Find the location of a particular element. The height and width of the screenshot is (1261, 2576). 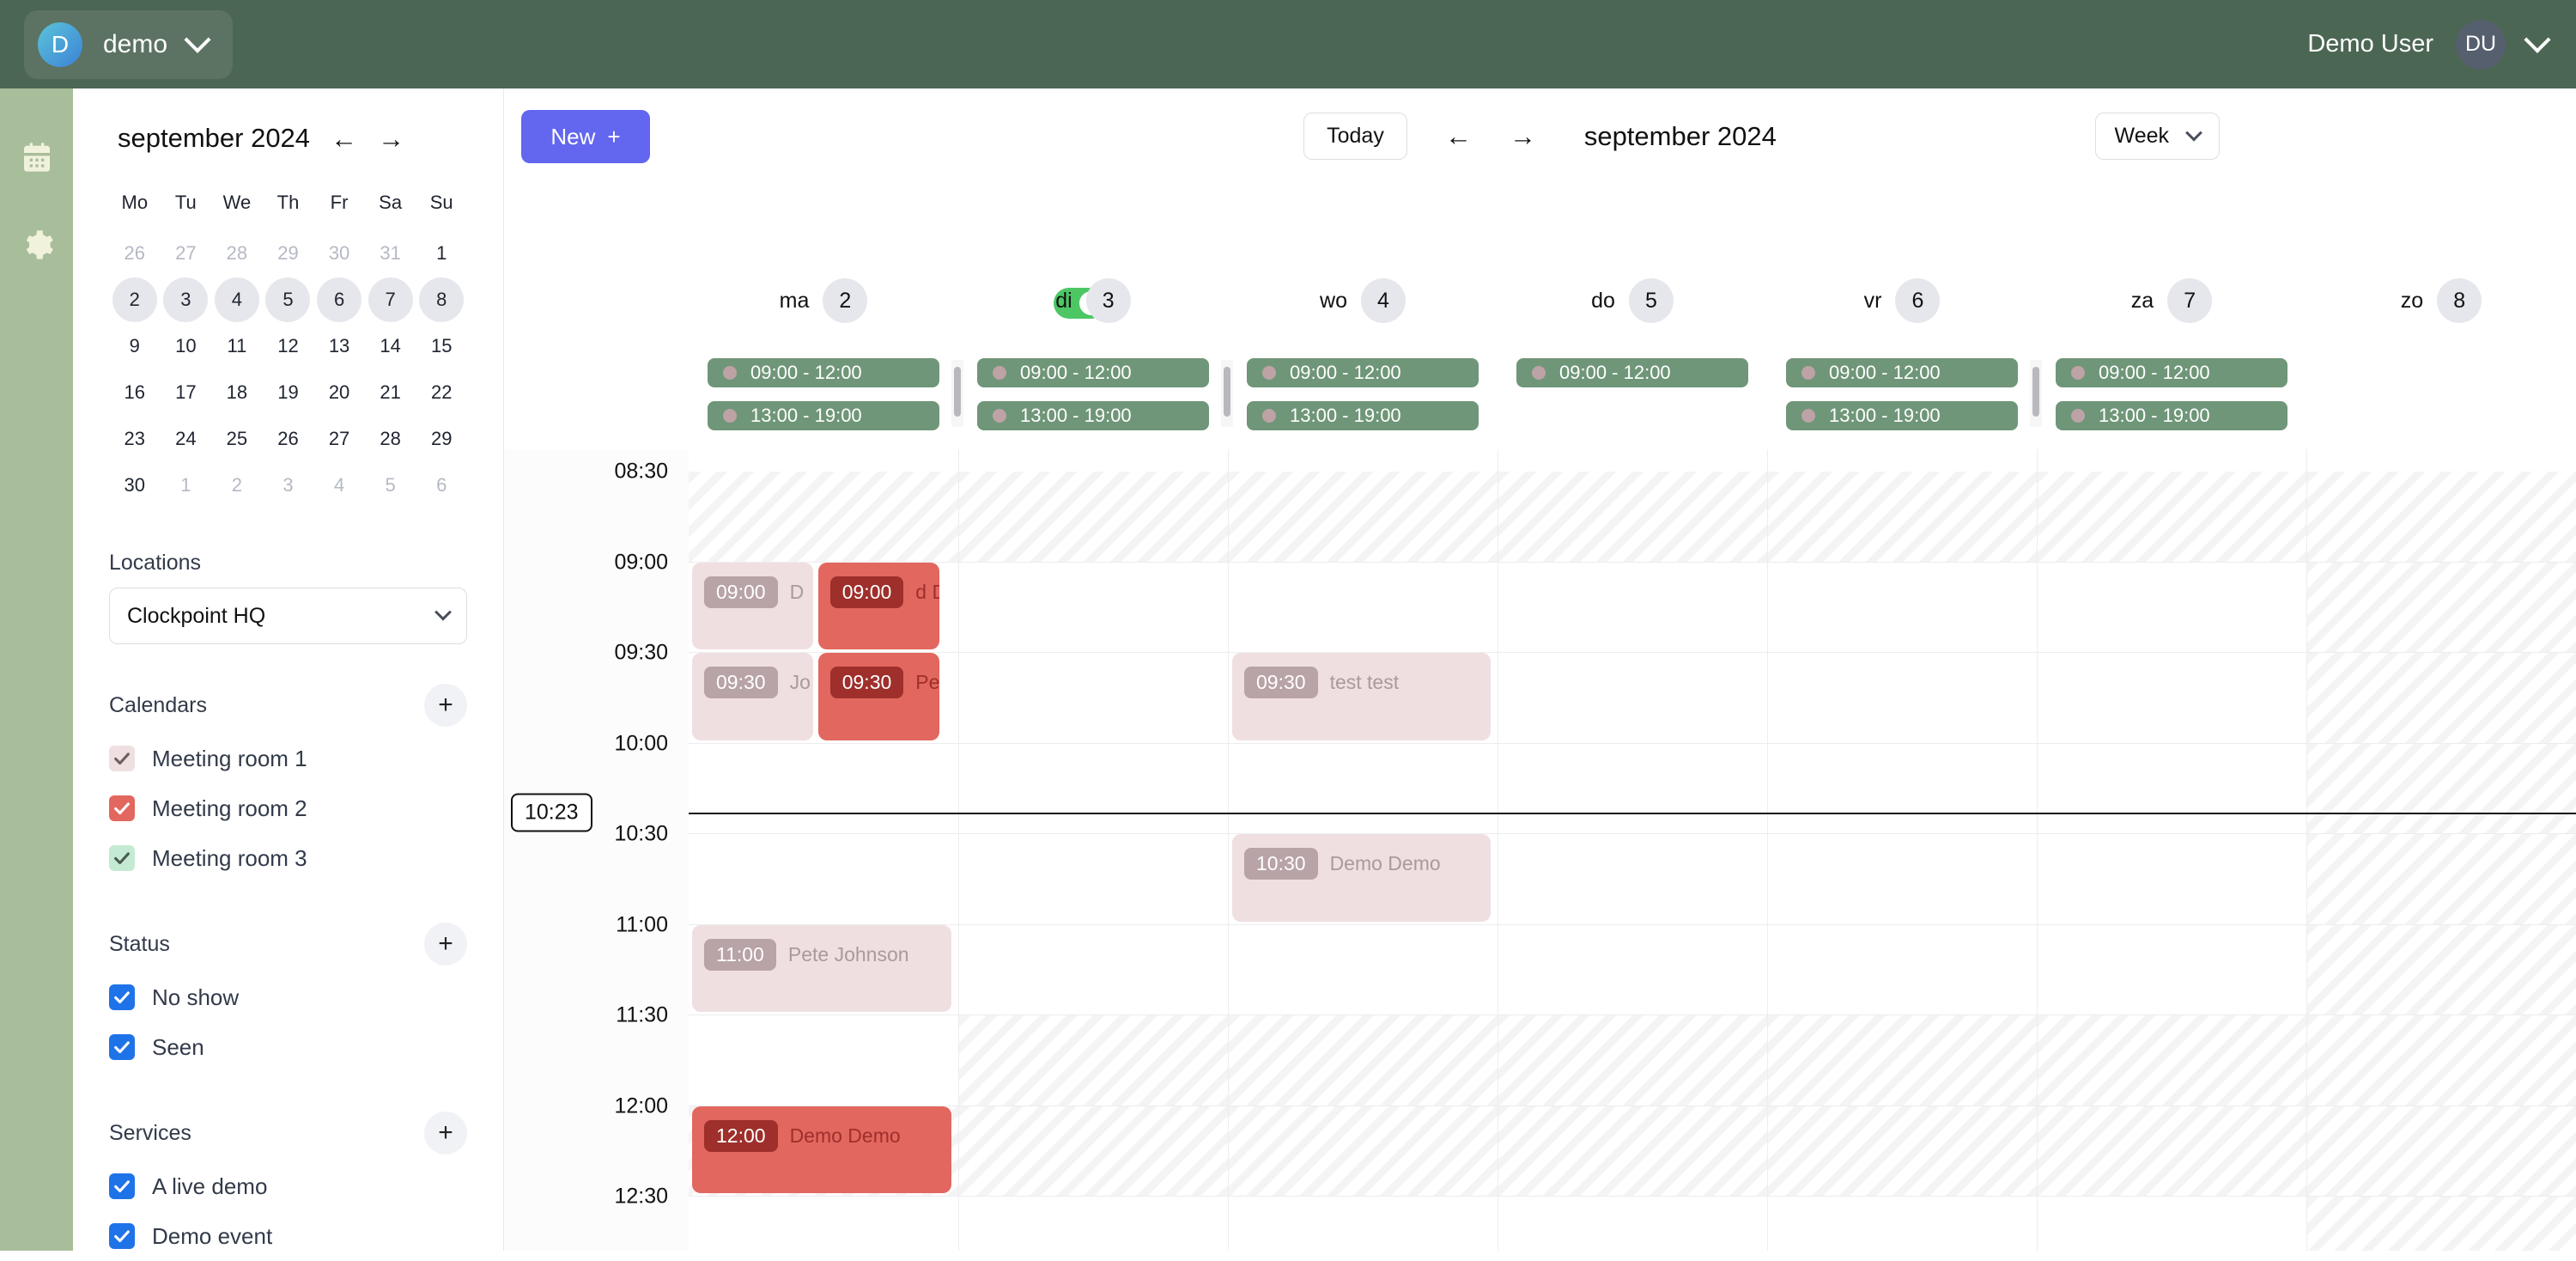

calendar-event: 12:00 Demo Demo is located at coordinates (821, 1150).